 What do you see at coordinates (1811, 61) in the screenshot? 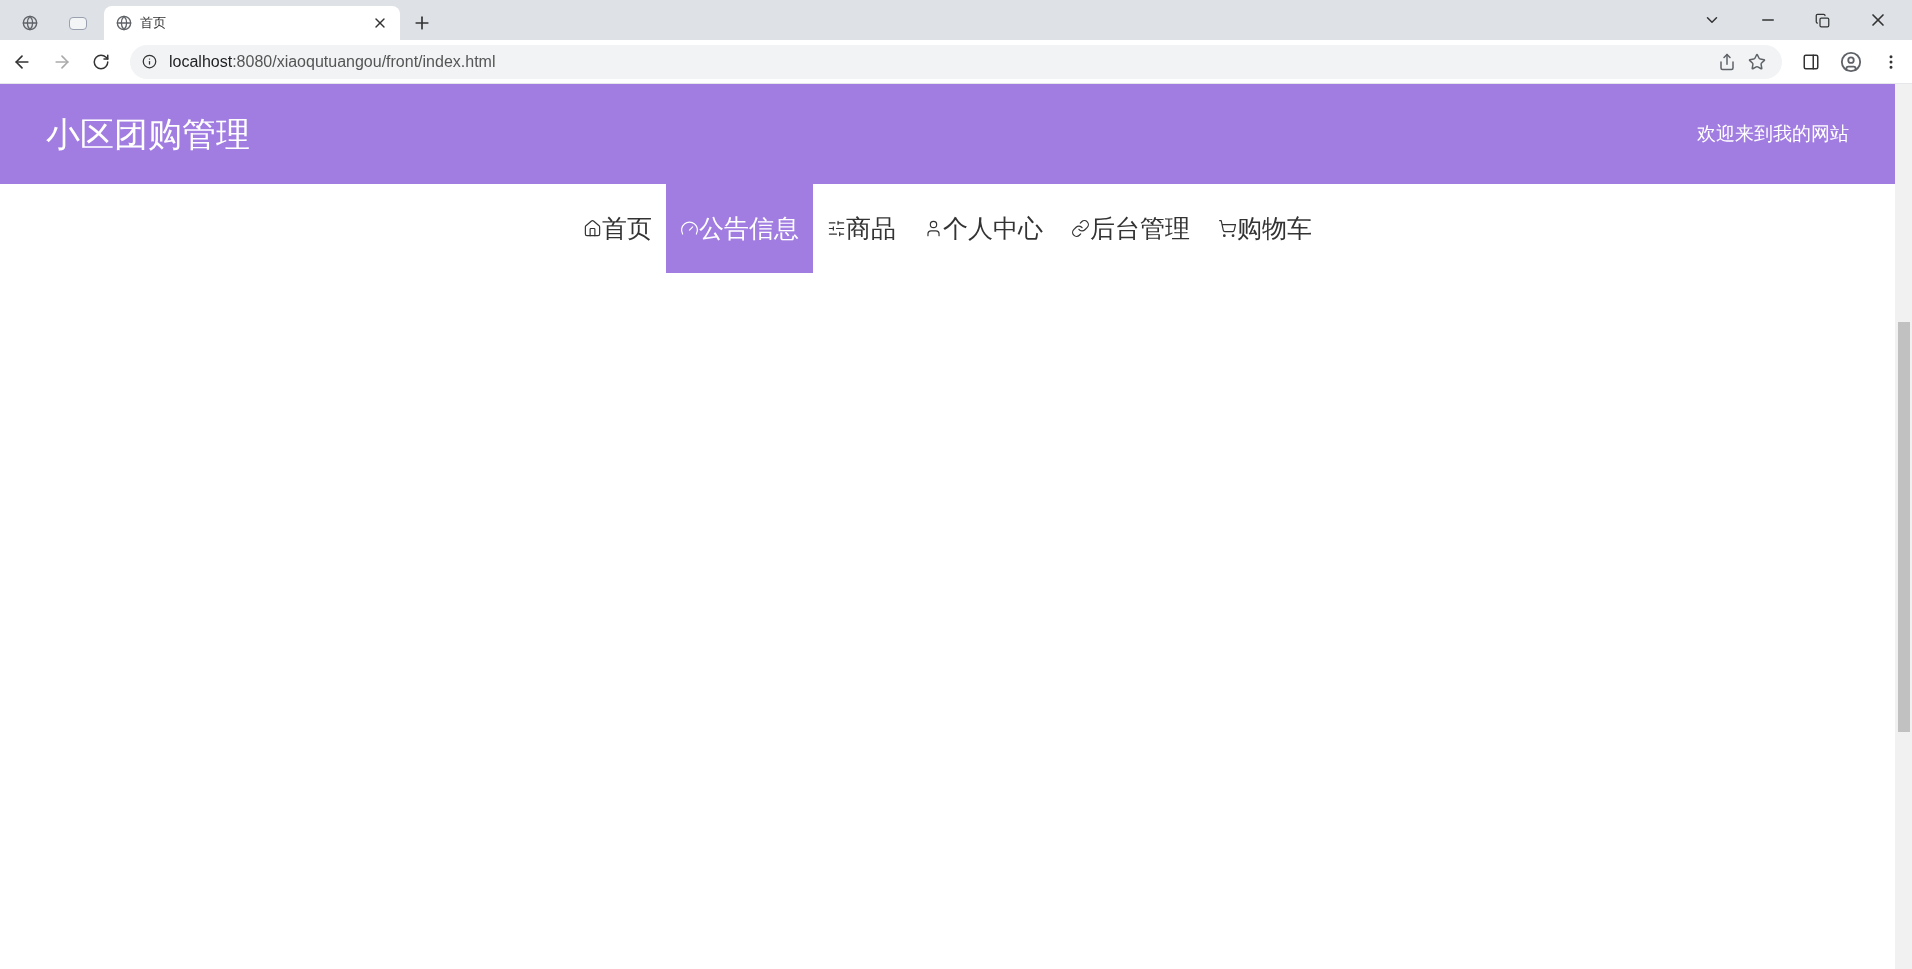
I see `side-panel-icon` at bounding box center [1811, 61].